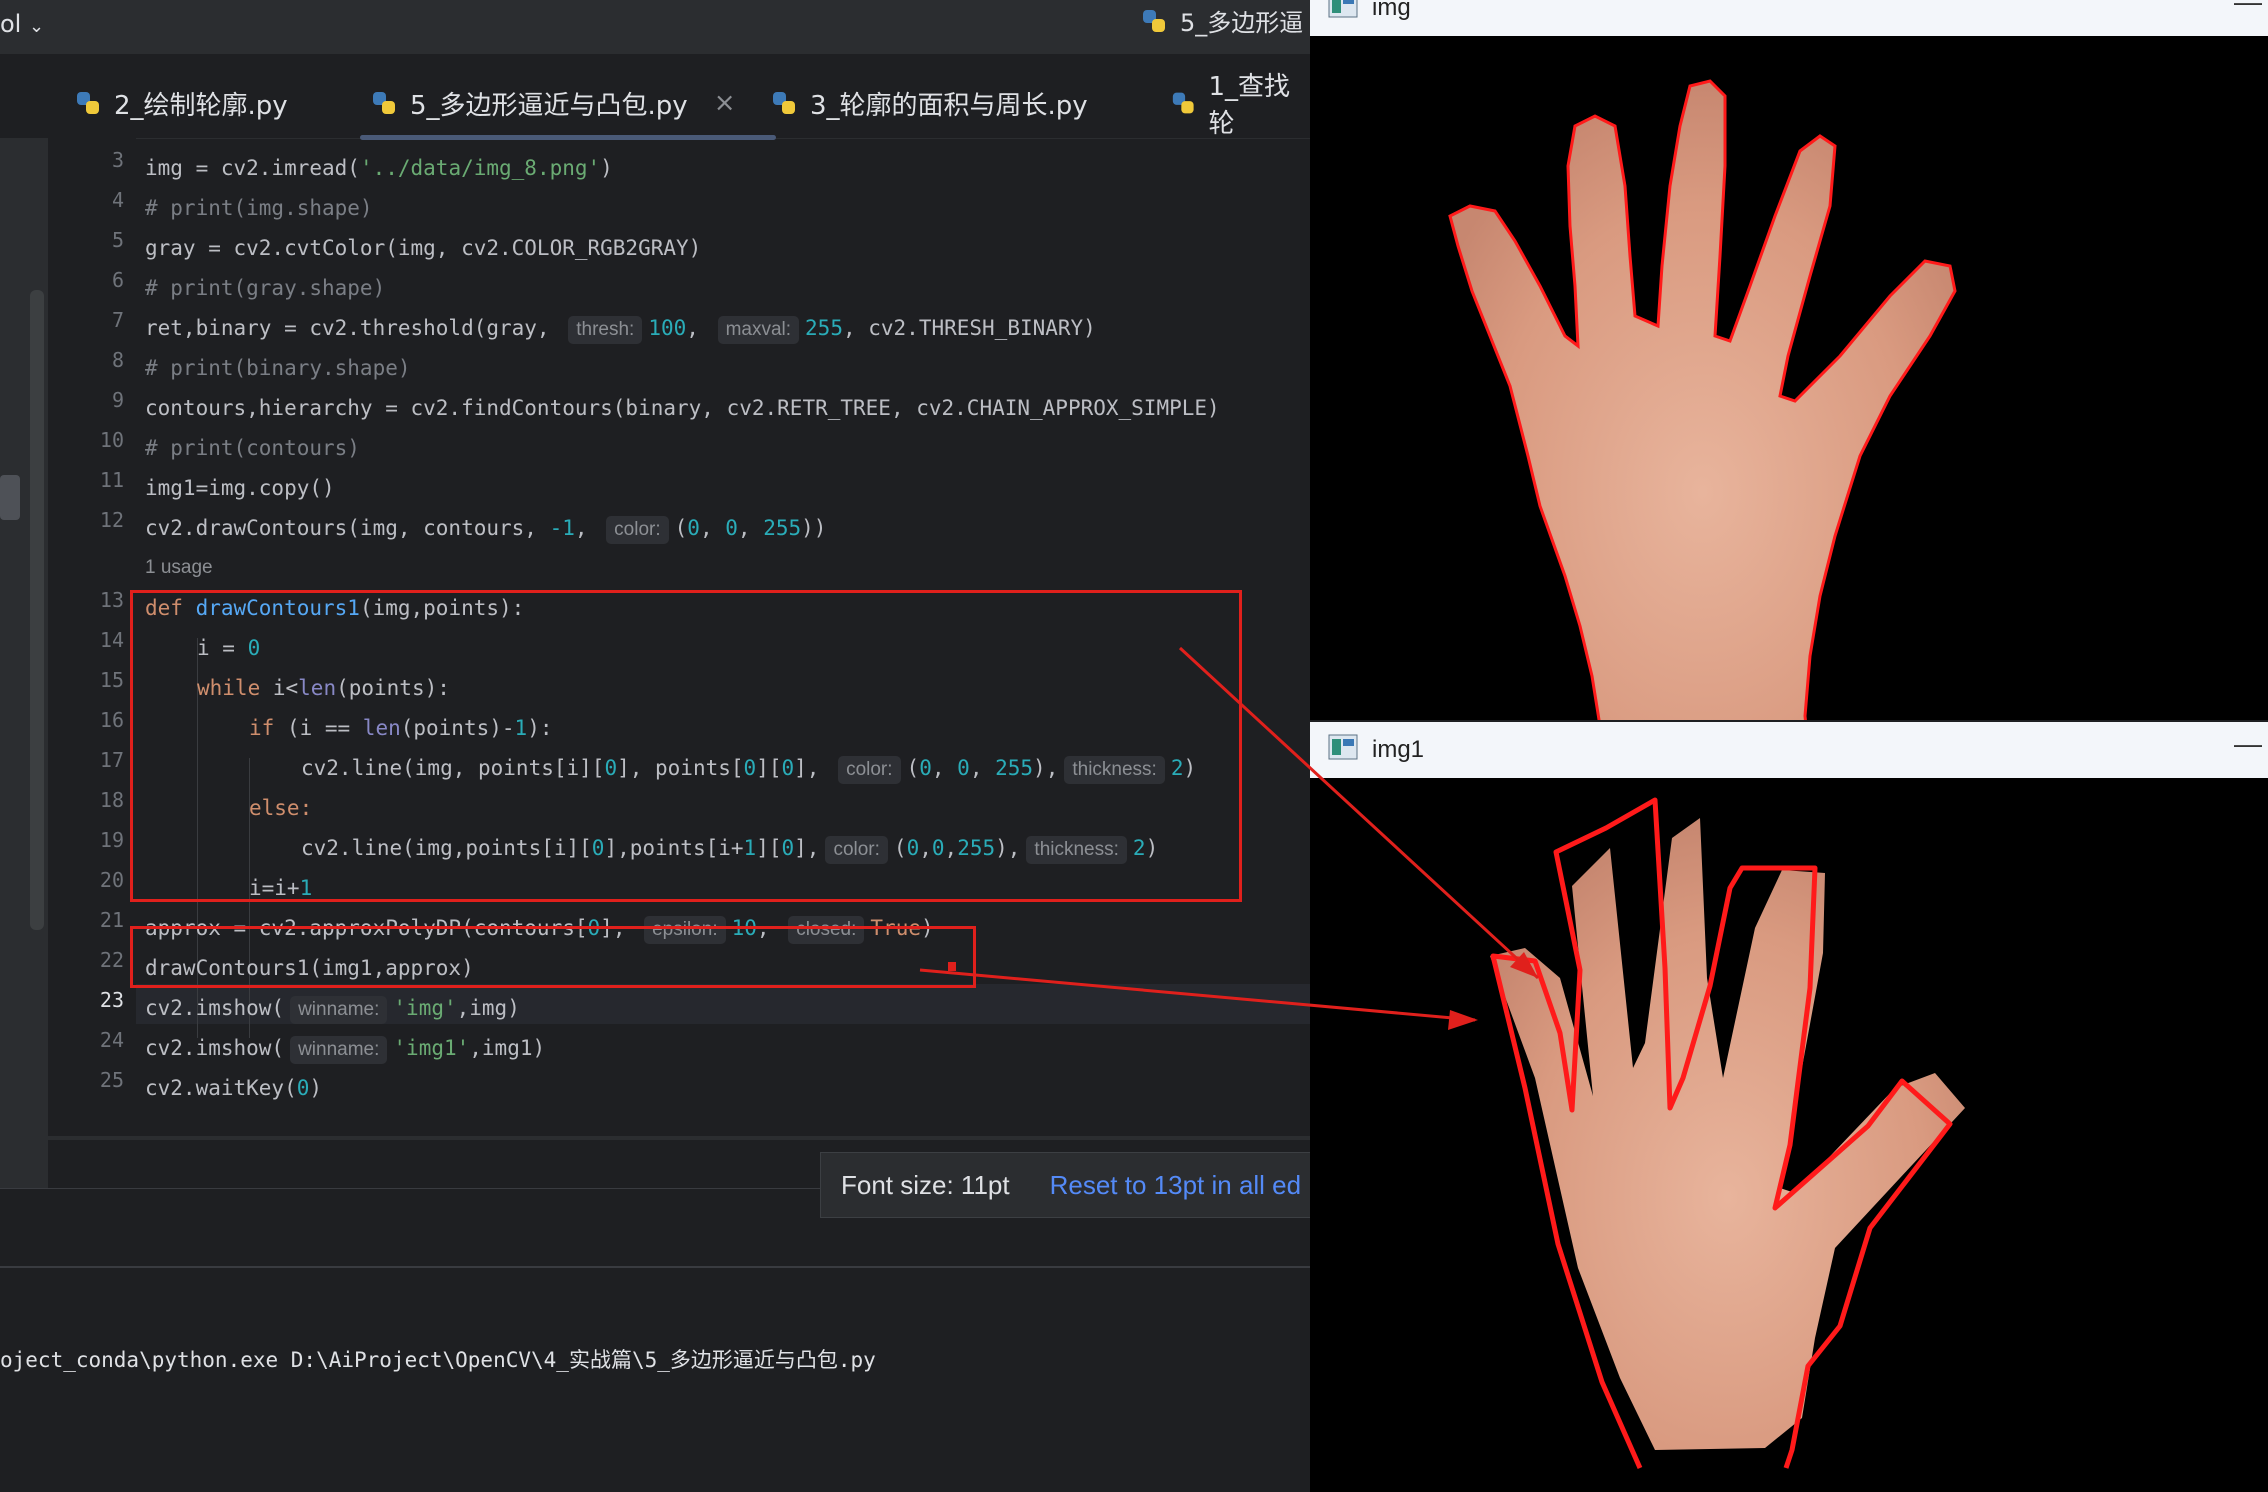 This screenshot has width=2268, height=1492. What do you see at coordinates (655, 27) in the screenshot?
I see `ide-title-bar: ol ⌄ 5_多边形逼` at bounding box center [655, 27].